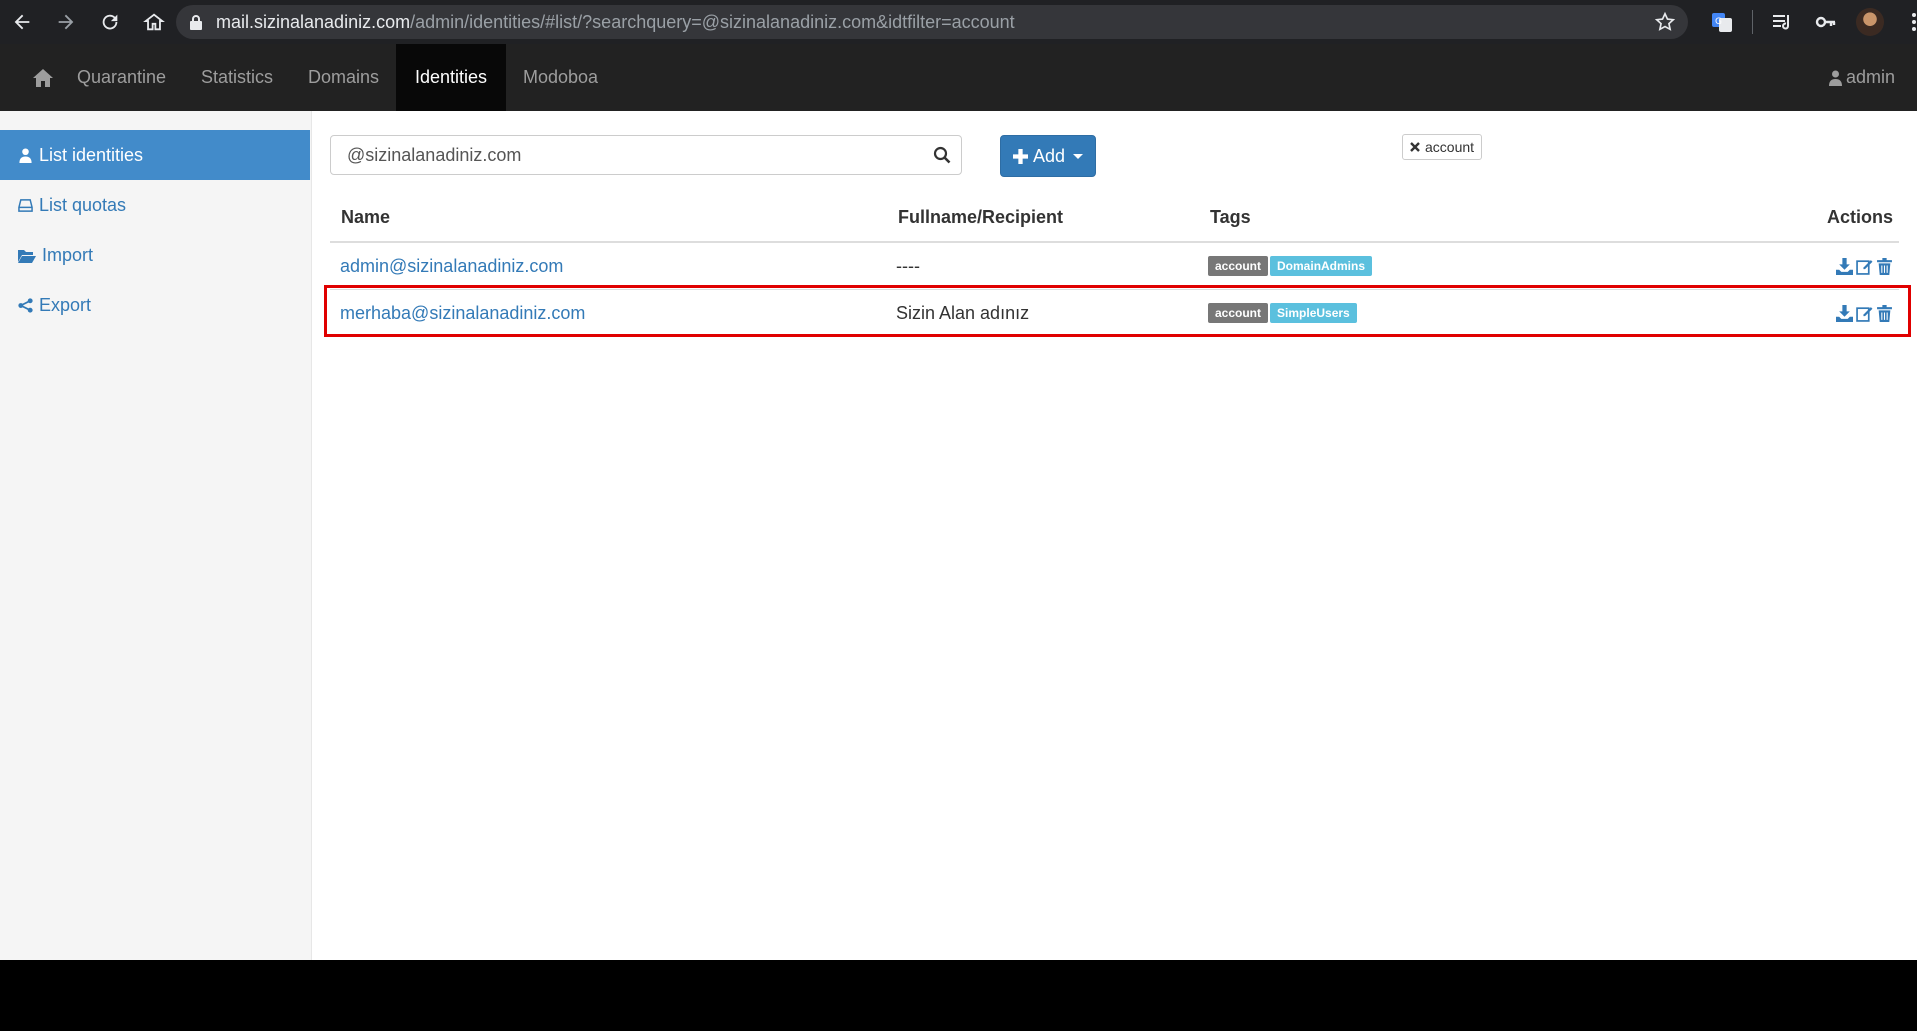 The width and height of the screenshot is (1917, 1031). I want to click on sidebar-item-export: Export, so click(155, 305).